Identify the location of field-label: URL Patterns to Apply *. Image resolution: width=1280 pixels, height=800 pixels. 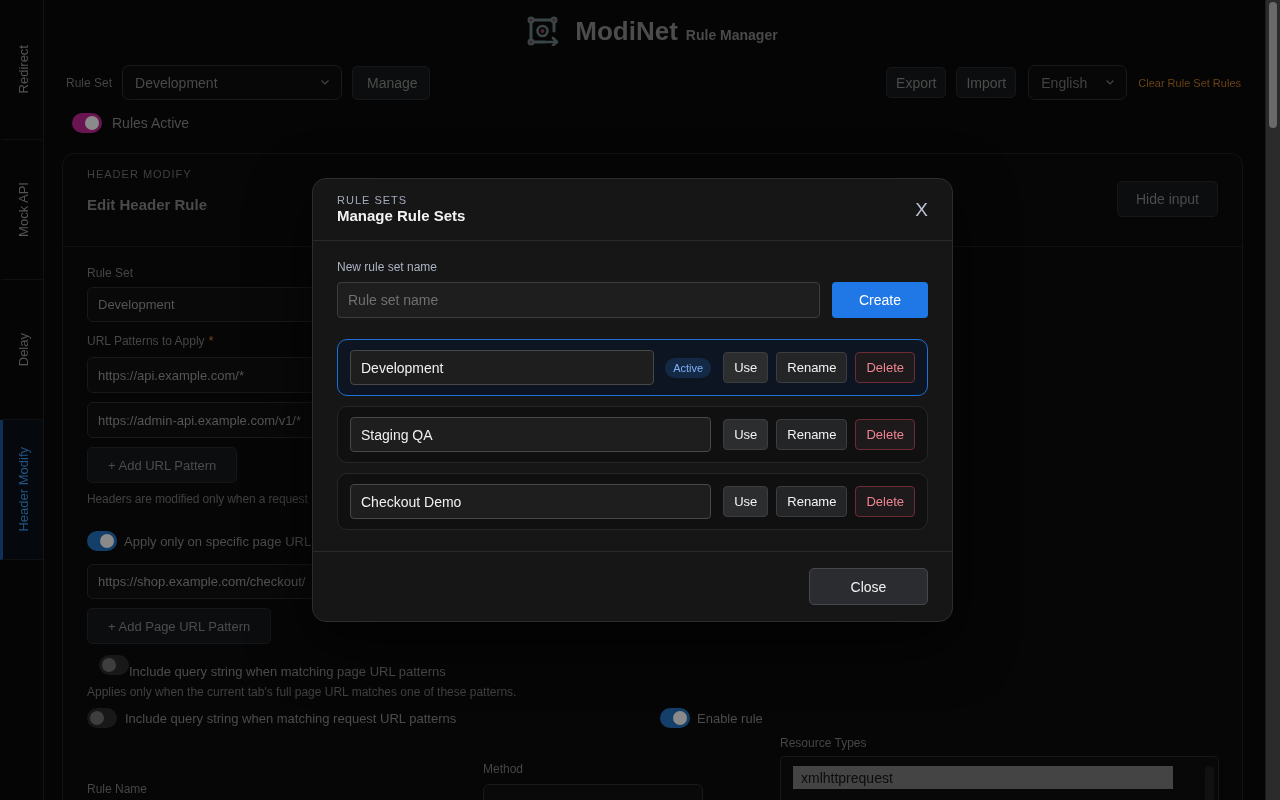
(150, 341).